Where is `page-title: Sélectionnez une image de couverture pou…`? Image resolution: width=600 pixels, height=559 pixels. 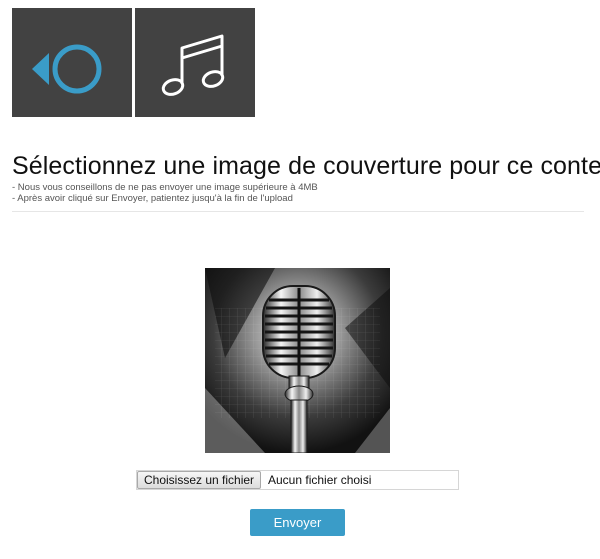 page-title: Sélectionnez une image de couverture pou… is located at coordinates (306, 166).